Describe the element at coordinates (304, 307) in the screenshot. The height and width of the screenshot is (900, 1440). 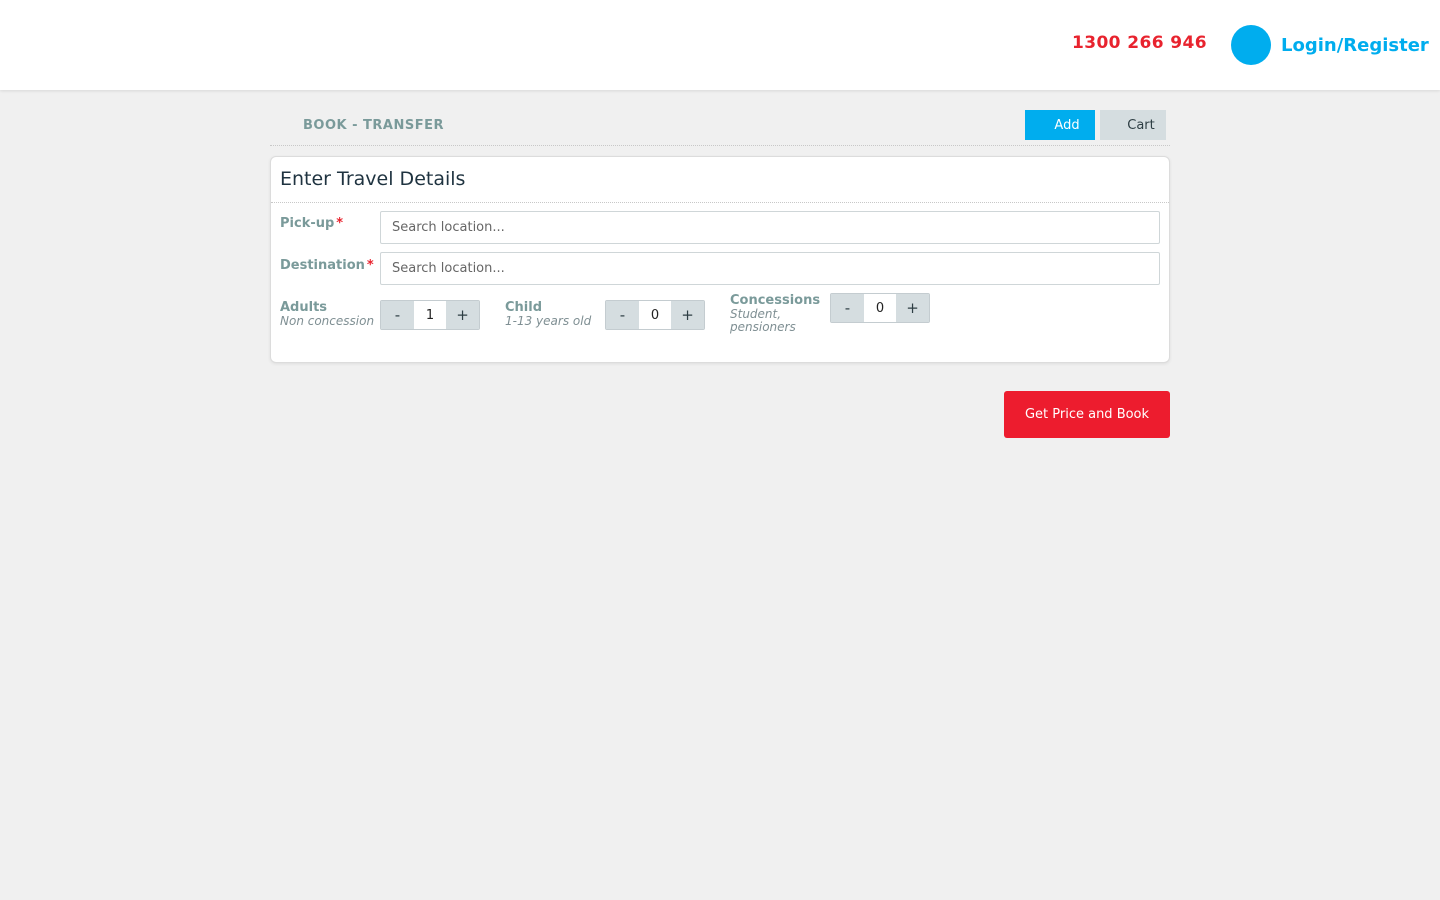
I see `adults-label-text: Adults` at that location.